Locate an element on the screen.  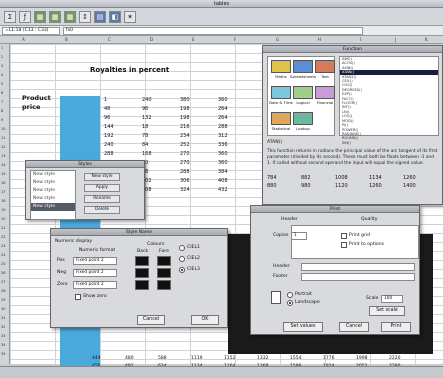
row-header: 23 is located at coordinates (3, 246).